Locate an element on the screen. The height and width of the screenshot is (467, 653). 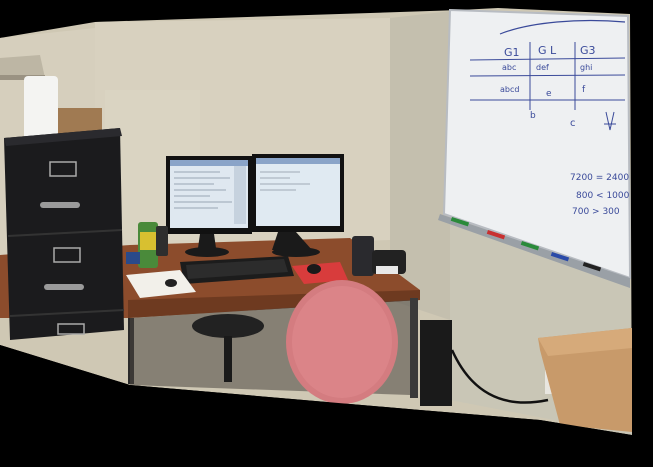
desk-leg is located at coordinates (414, 348).